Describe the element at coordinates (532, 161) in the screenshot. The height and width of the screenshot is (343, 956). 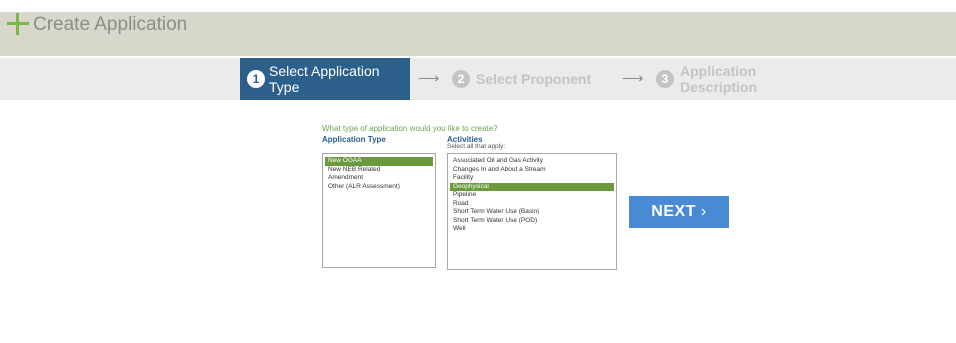
I see `activity-option: Associated Oil and Gas Activity` at that location.